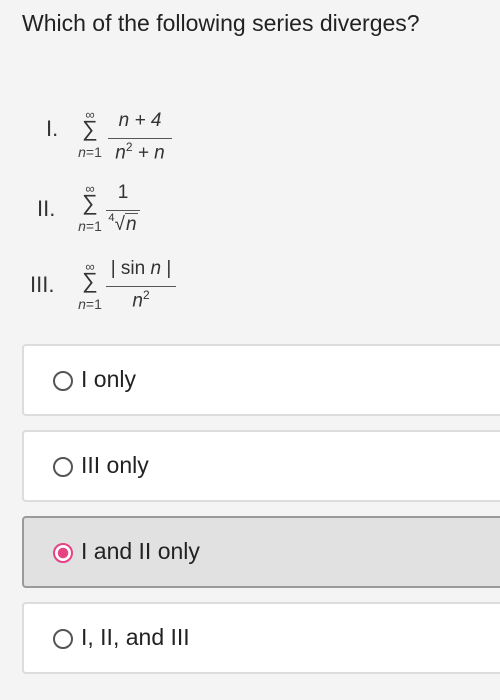 Image resolution: width=500 pixels, height=700 pixels. Describe the element at coordinates (46, 208) in the screenshot. I see `series-2-numeral: II.` at that location.